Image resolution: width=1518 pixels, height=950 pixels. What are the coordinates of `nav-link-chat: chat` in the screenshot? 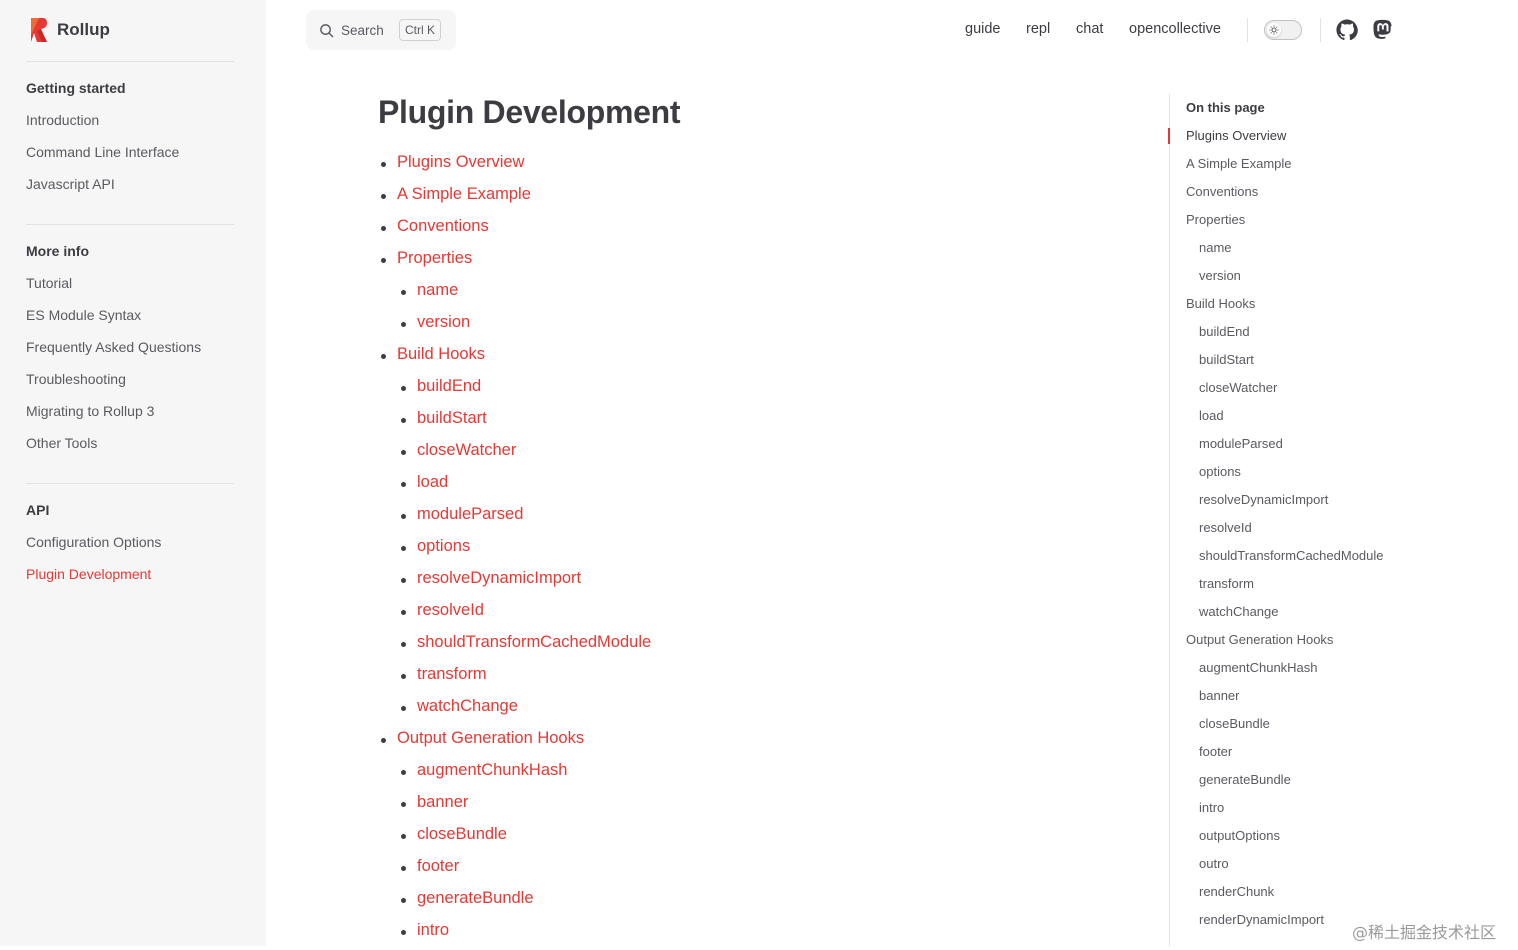 It's located at (1089, 29).